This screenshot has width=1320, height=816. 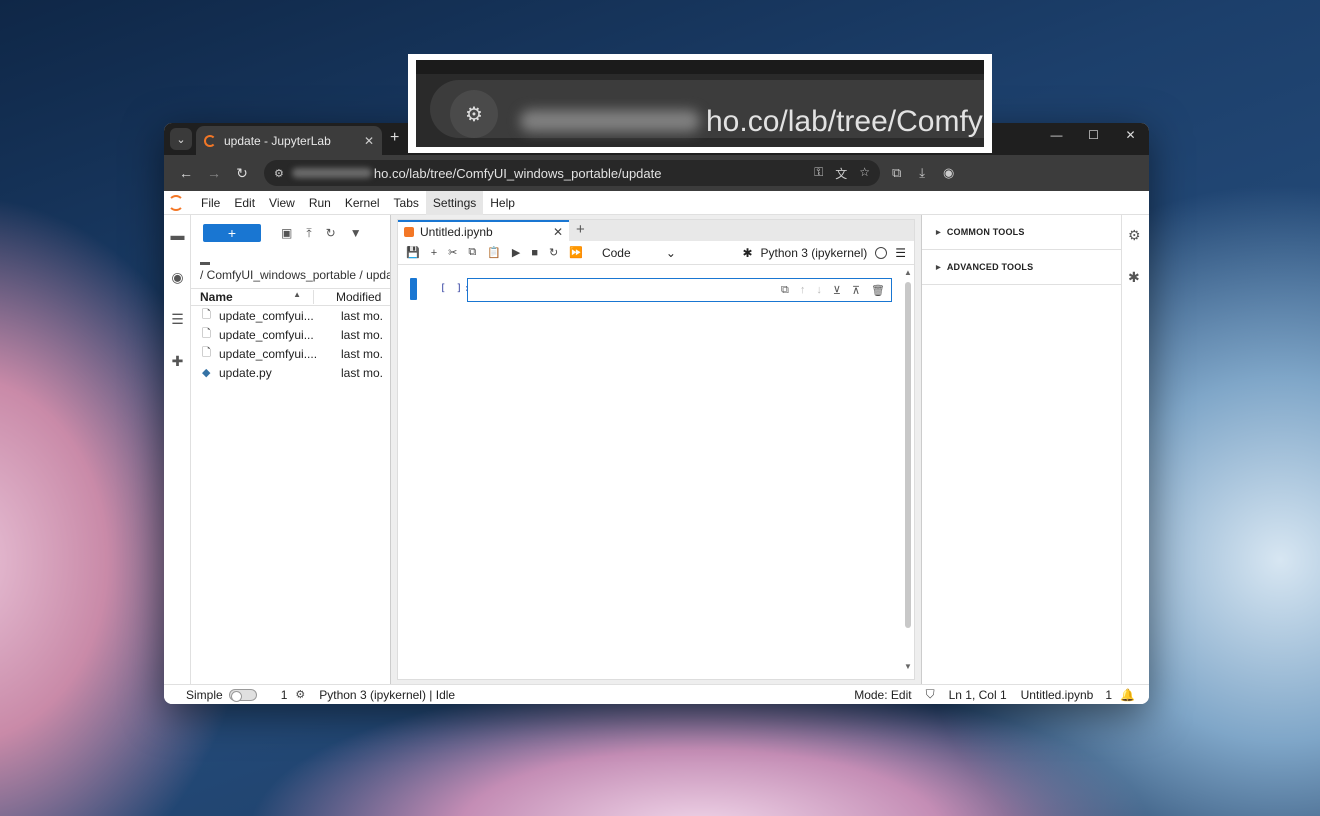 I want to click on save-icon: 💾, so click(x=413, y=252).